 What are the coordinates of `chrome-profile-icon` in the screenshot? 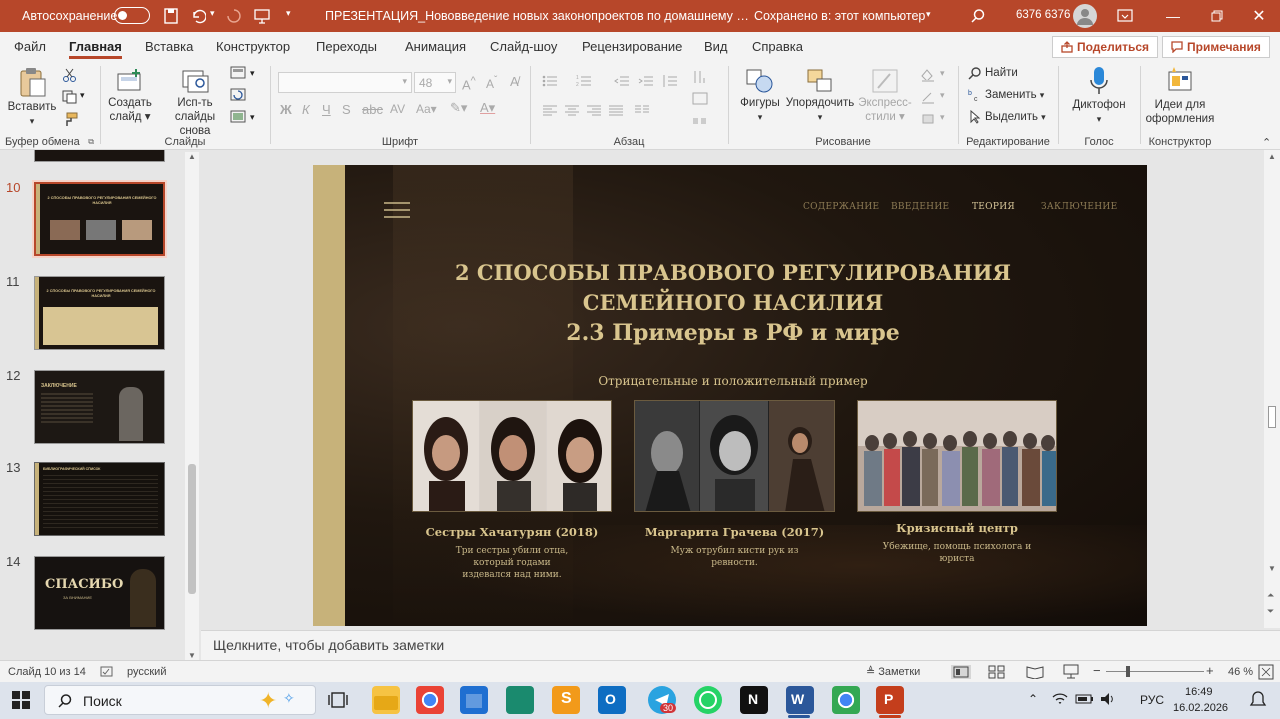 It's located at (846, 700).